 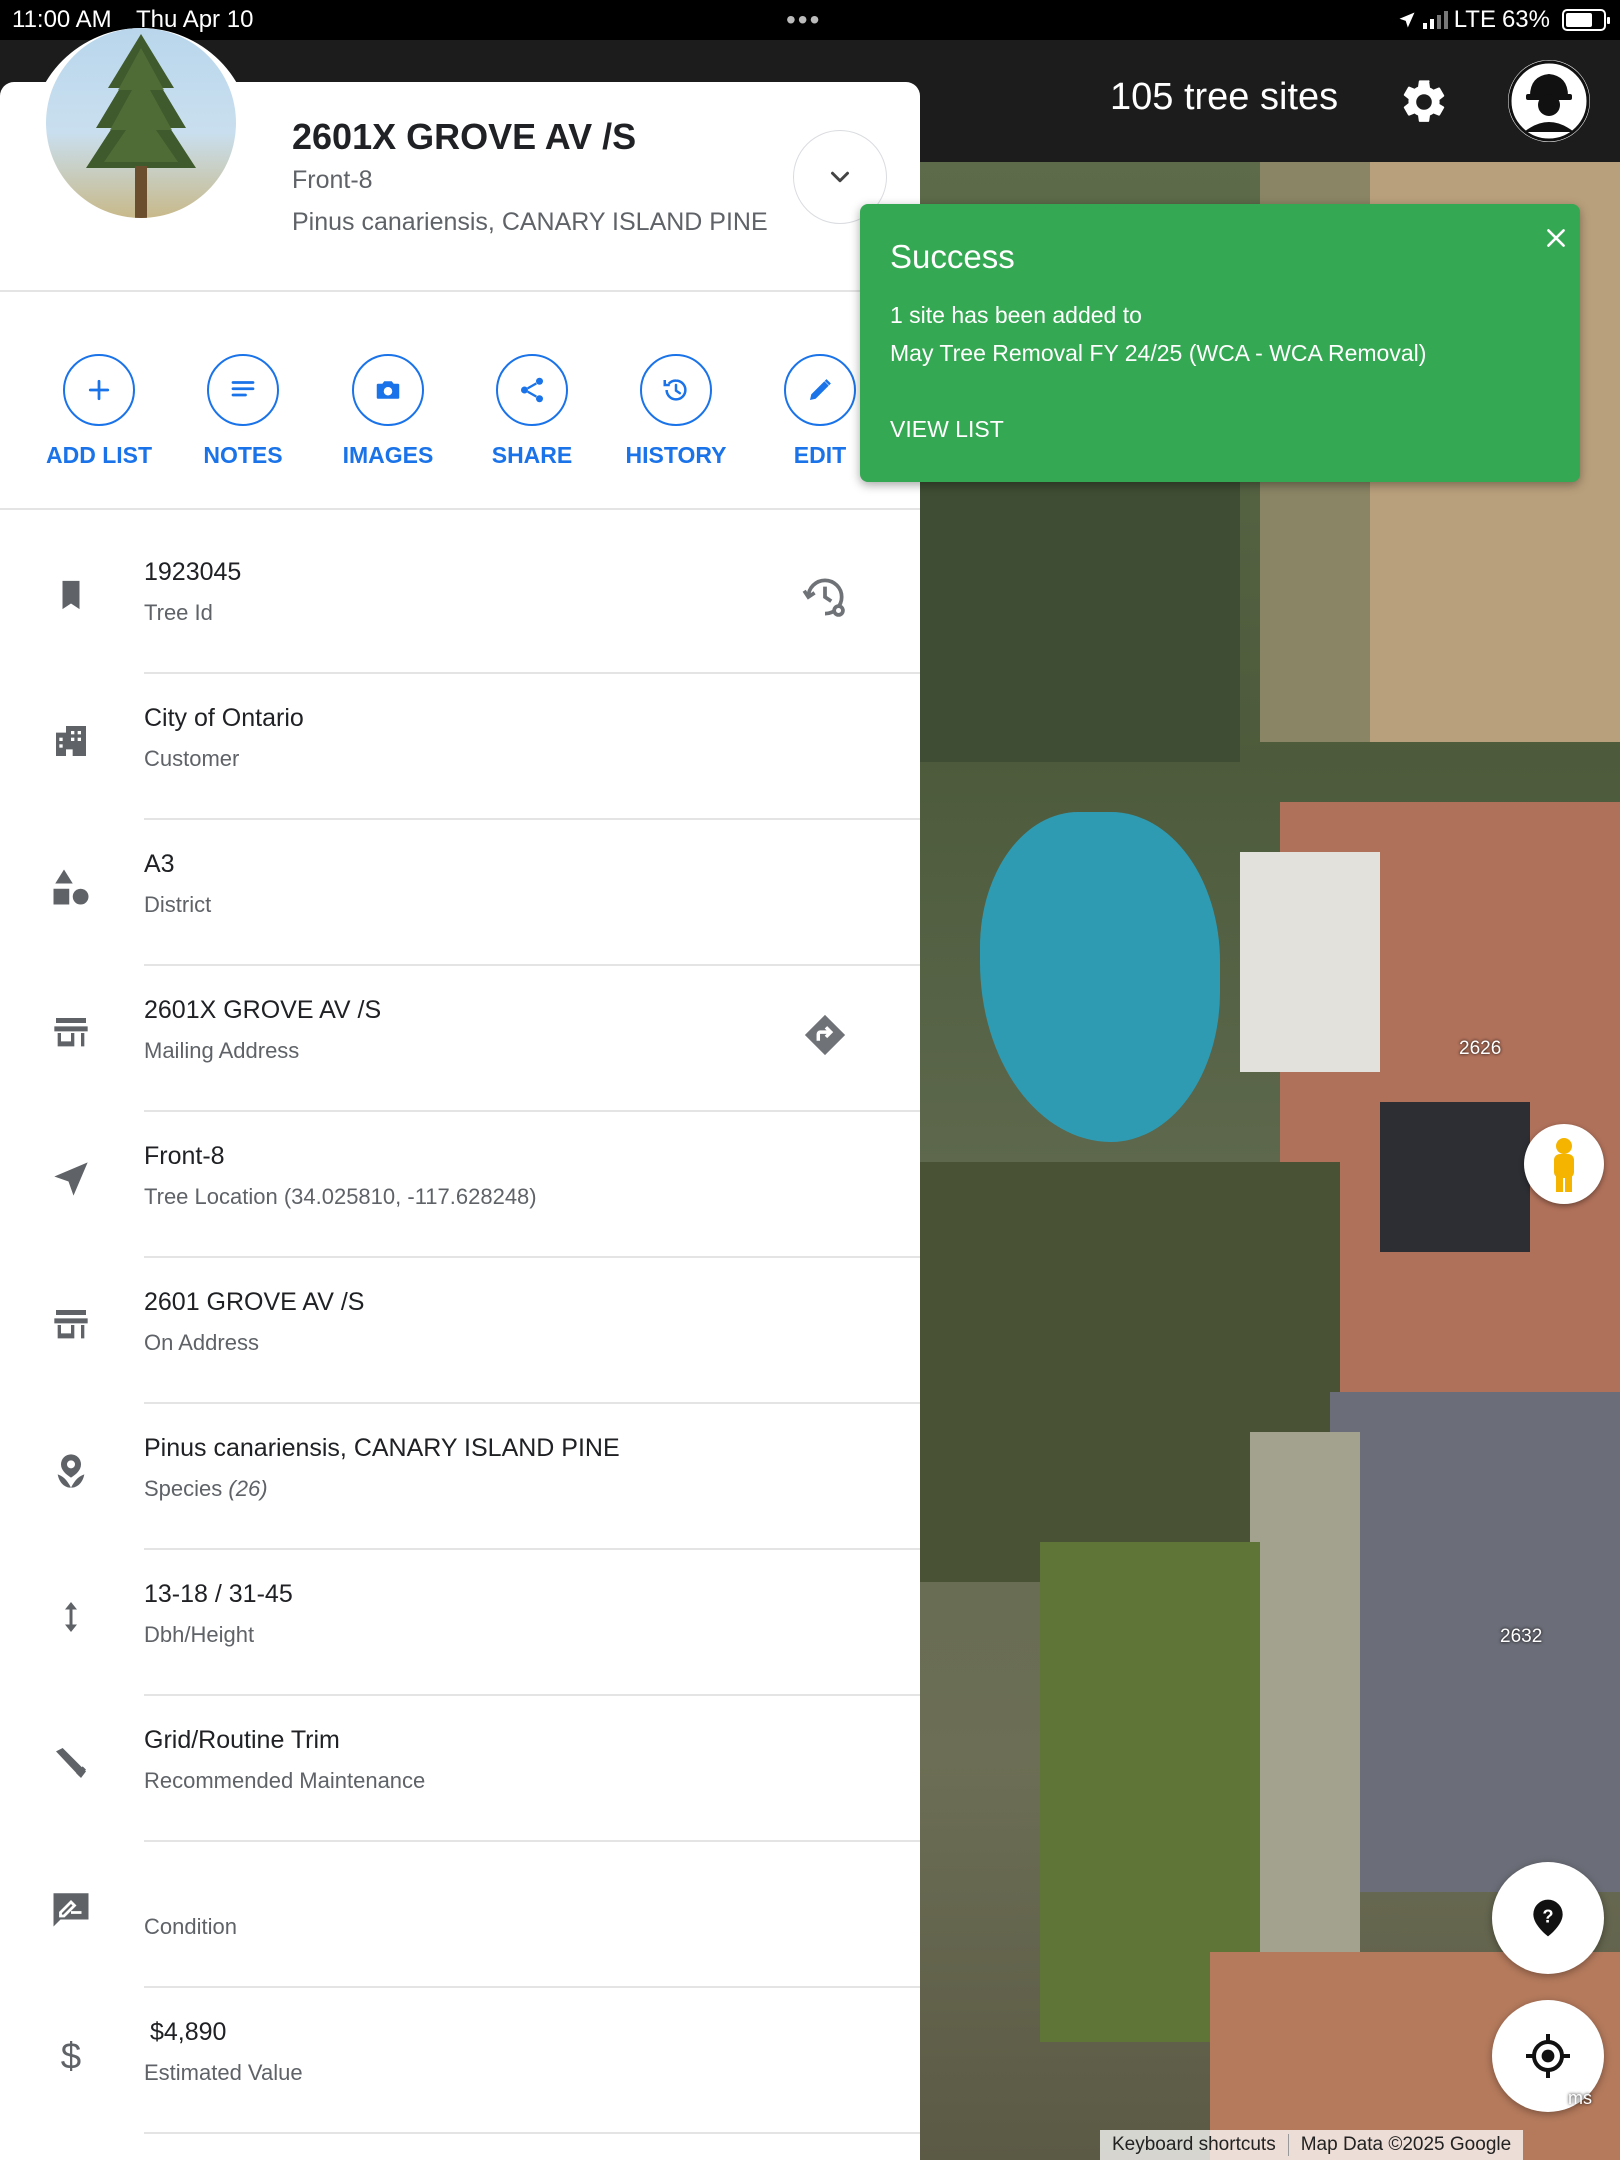 What do you see at coordinates (460, 1915) in the screenshot?
I see `detail-row-condition: Condition` at bounding box center [460, 1915].